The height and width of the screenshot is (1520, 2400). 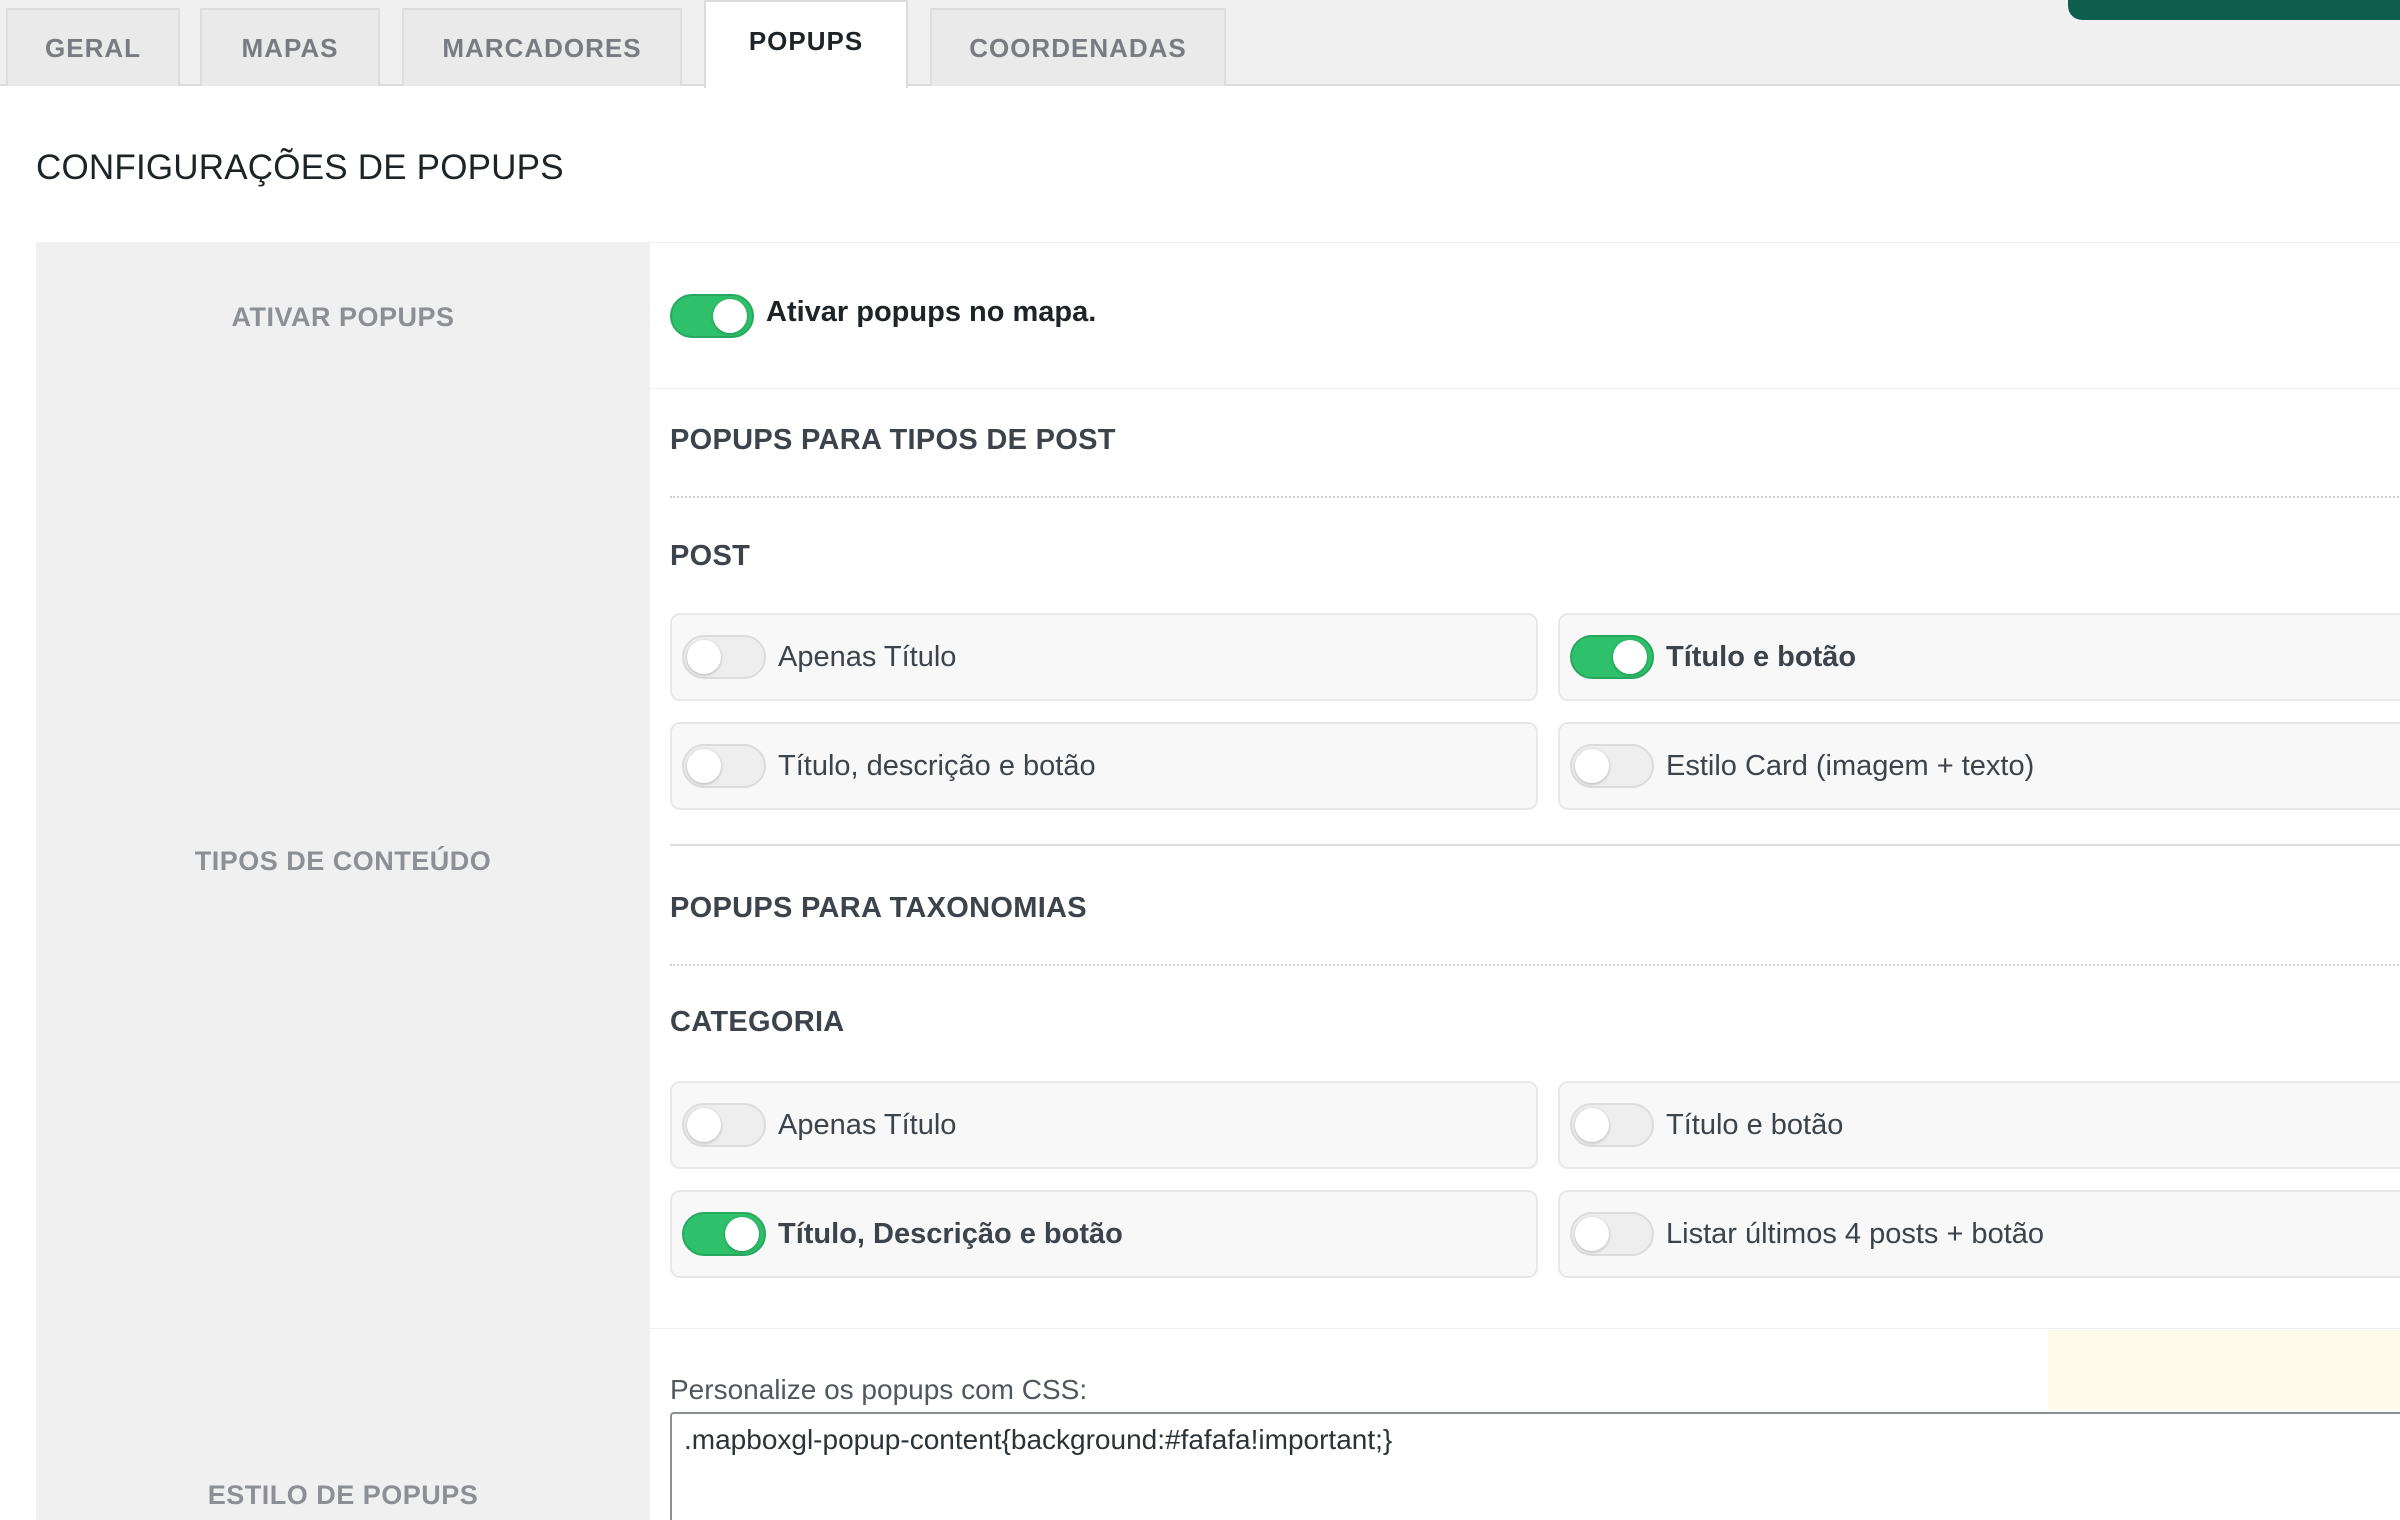 I want to click on section-divider, so click(x=1535, y=845).